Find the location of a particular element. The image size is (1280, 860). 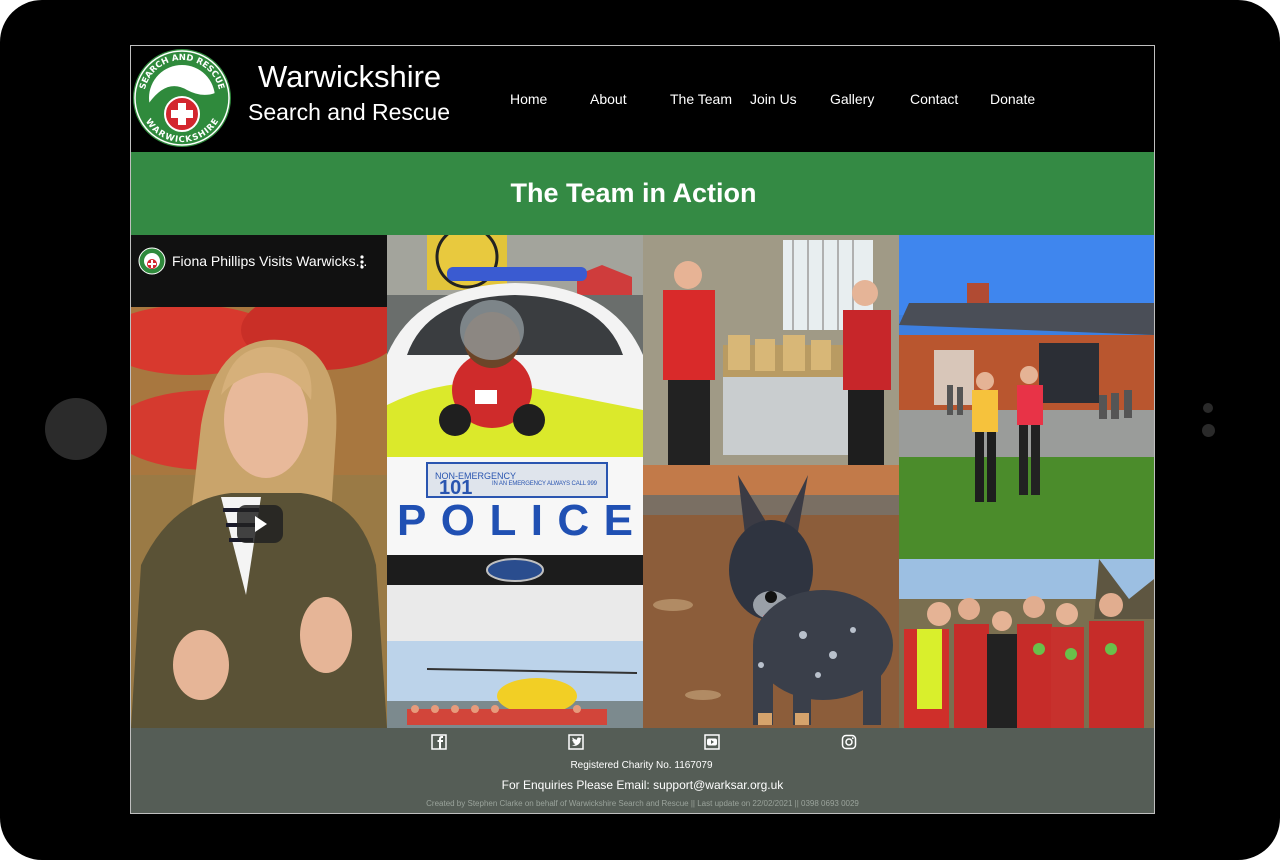

tablet-sensor is located at coordinates (1208, 430).